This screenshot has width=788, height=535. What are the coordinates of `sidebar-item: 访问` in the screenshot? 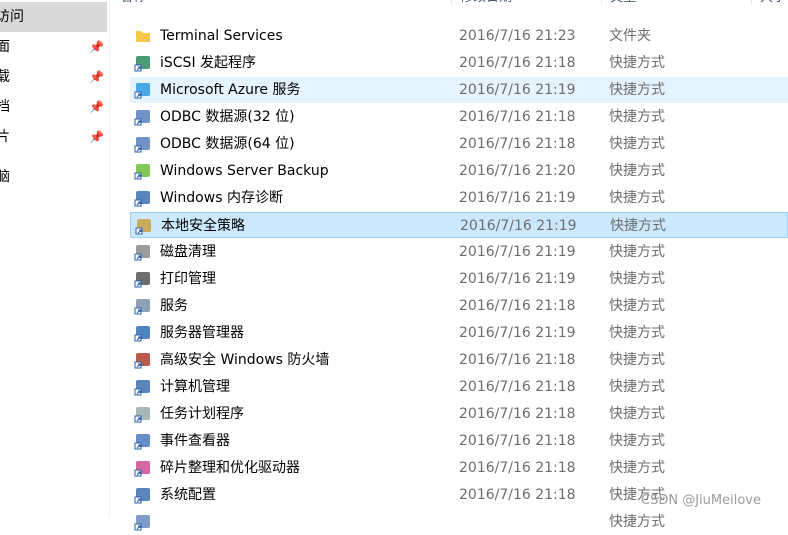 It's located at (53, 17).